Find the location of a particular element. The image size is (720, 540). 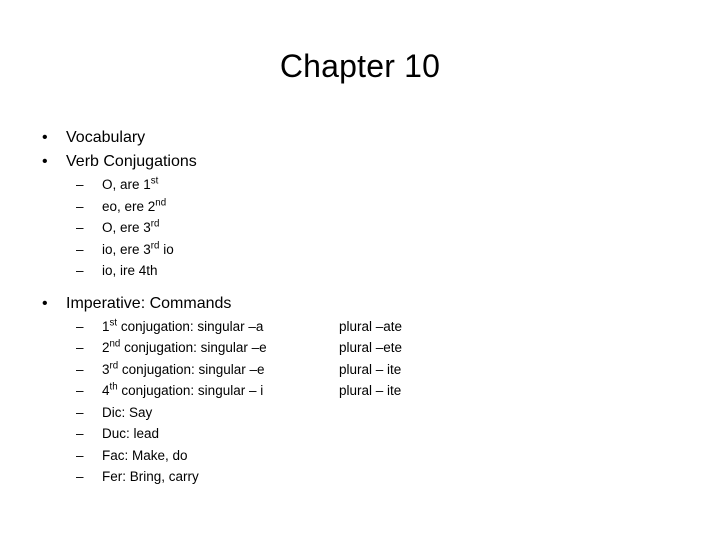

list-item-plural-text: plural –ate is located at coordinates (371, 326).